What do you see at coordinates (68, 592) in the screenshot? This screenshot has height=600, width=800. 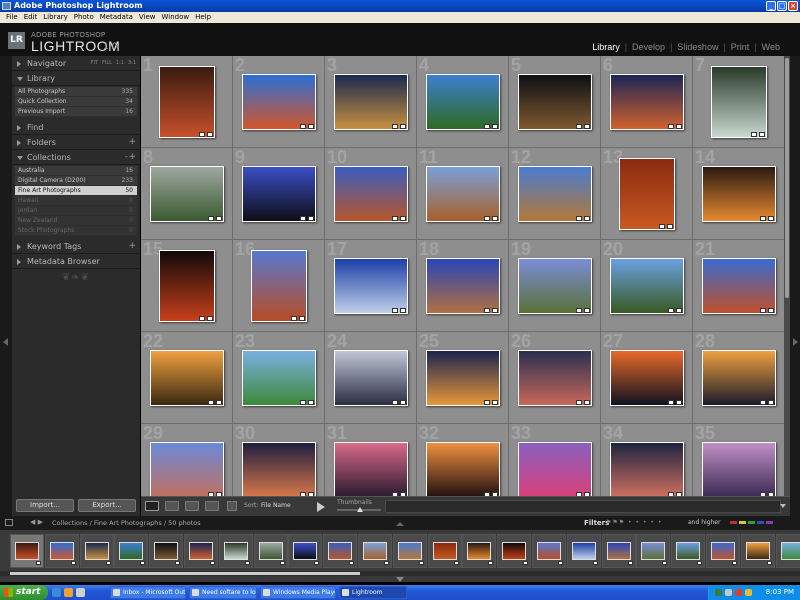 I see `outlook-icon` at bounding box center [68, 592].